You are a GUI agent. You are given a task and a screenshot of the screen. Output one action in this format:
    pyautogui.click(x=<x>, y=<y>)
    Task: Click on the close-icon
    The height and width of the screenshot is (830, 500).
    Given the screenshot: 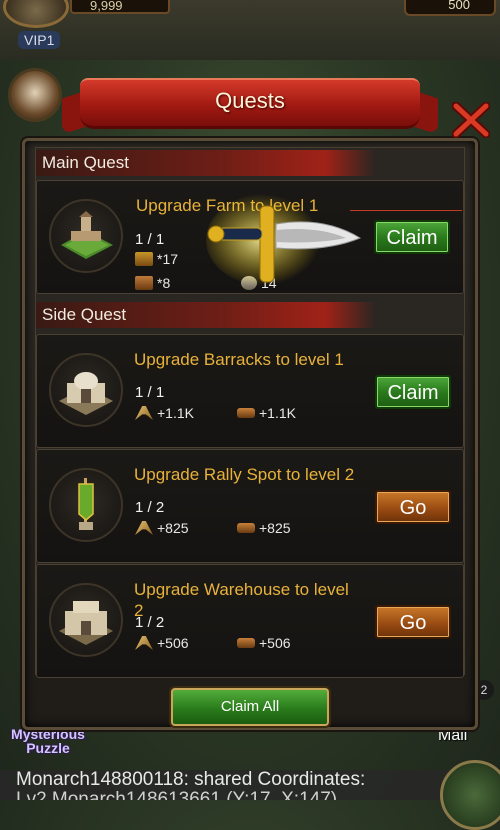 What is the action you would take?
    pyautogui.click(x=471, y=120)
    